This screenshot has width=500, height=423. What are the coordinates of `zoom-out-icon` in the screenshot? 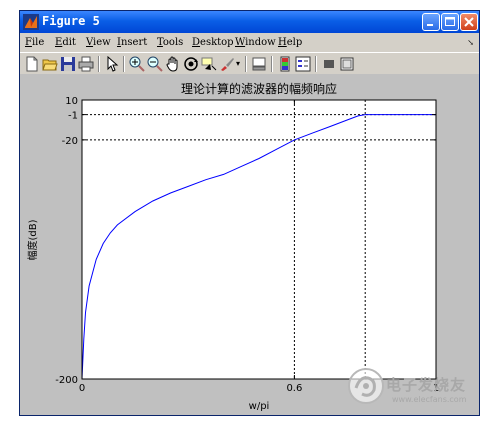 It's located at (155, 64).